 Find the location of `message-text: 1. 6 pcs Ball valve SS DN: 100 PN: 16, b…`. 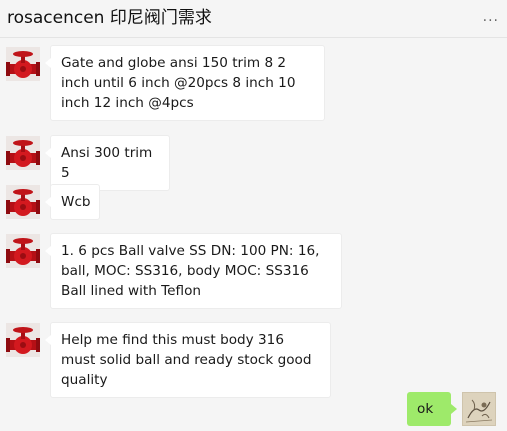

message-text: 1. 6 pcs Ball valve SS DN: 100 PN: 16, b… is located at coordinates (190, 271).